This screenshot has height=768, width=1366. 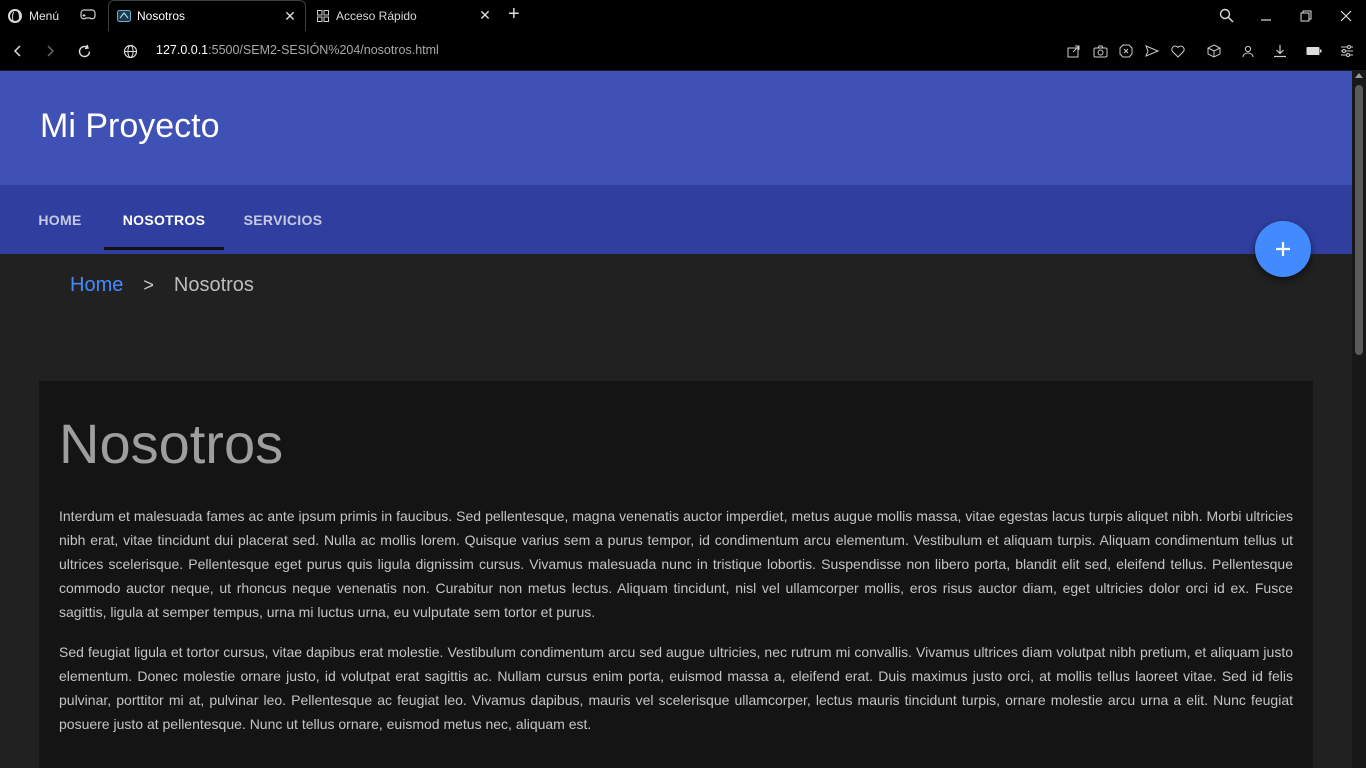 What do you see at coordinates (1359, 220) in the screenshot?
I see `scrollbar-thumb` at bounding box center [1359, 220].